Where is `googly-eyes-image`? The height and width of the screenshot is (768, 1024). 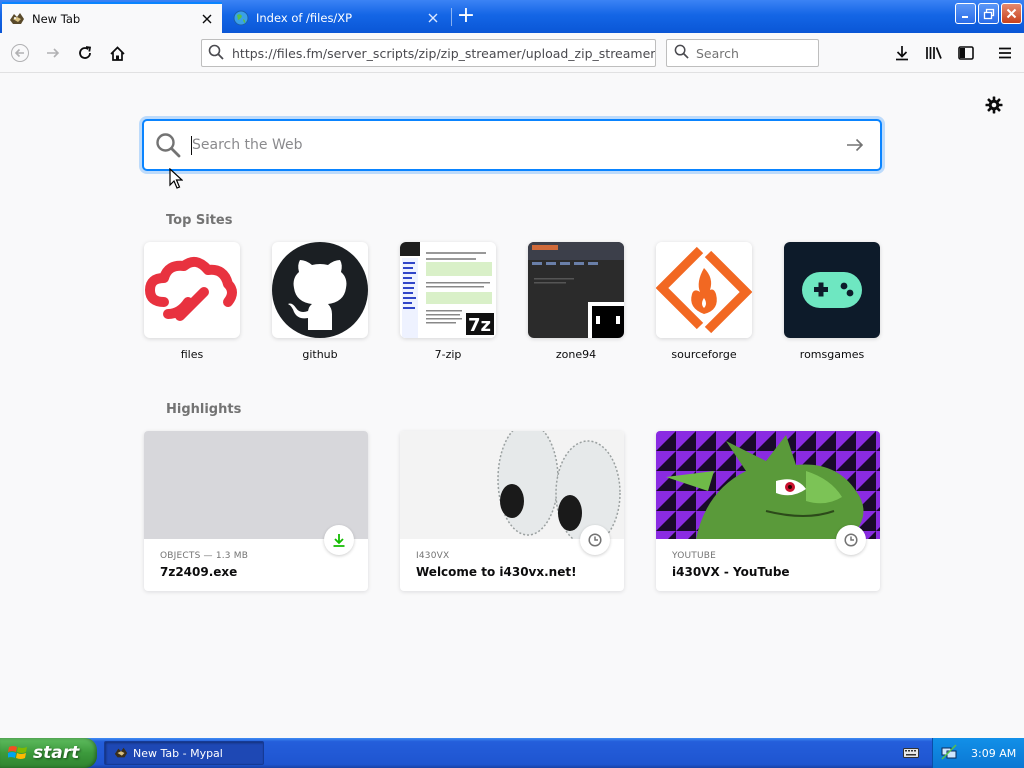
googly-eyes-image is located at coordinates (512, 485).